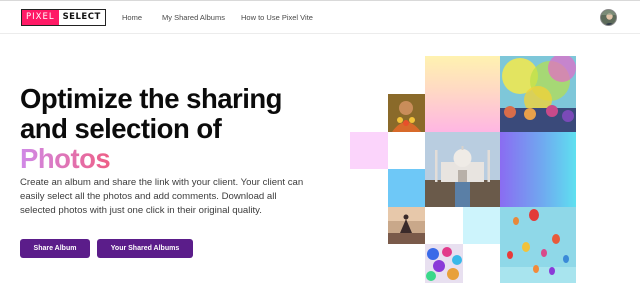 The image size is (640, 293). What do you see at coordinates (462, 169) in the screenshot?
I see `taj-mahal-photo` at bounding box center [462, 169].